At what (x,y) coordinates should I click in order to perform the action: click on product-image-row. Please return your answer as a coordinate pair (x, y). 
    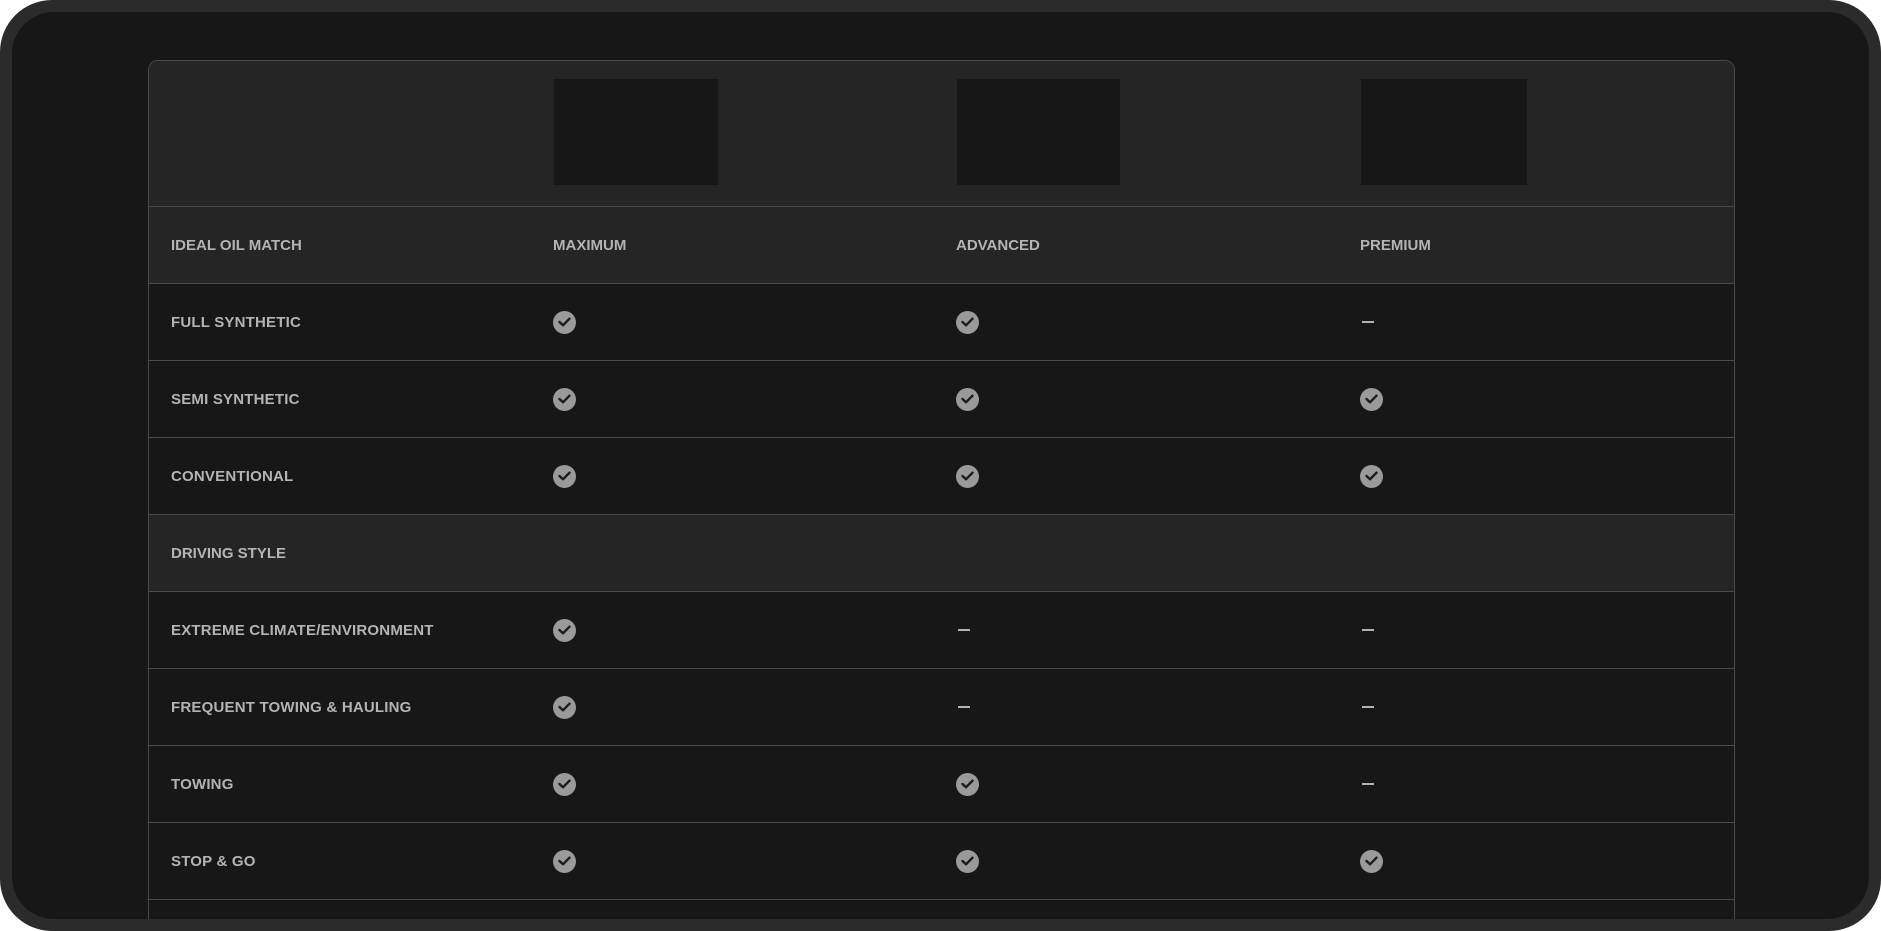
    Looking at the image, I should click on (941, 134).